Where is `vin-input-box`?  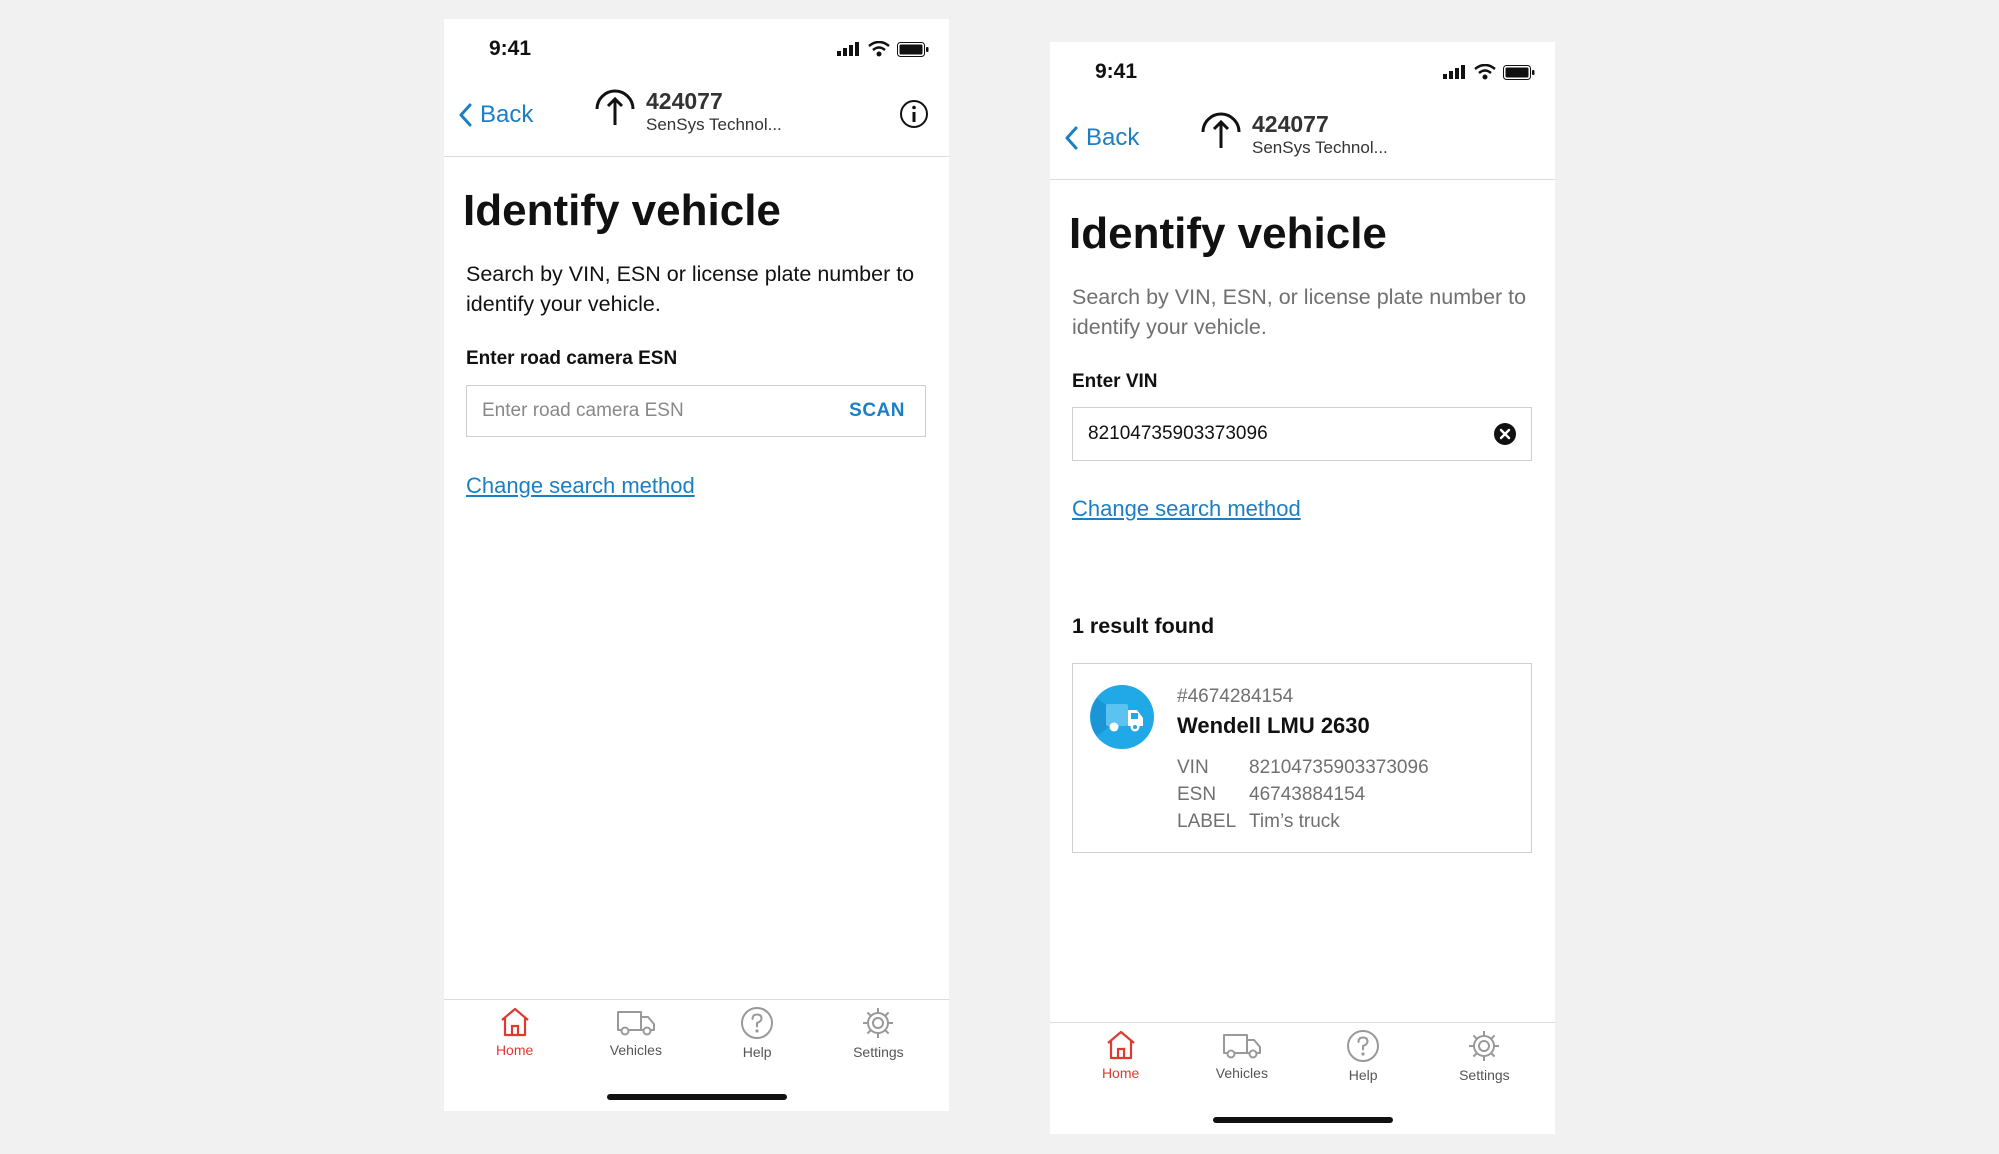 vin-input-box is located at coordinates (1302, 434).